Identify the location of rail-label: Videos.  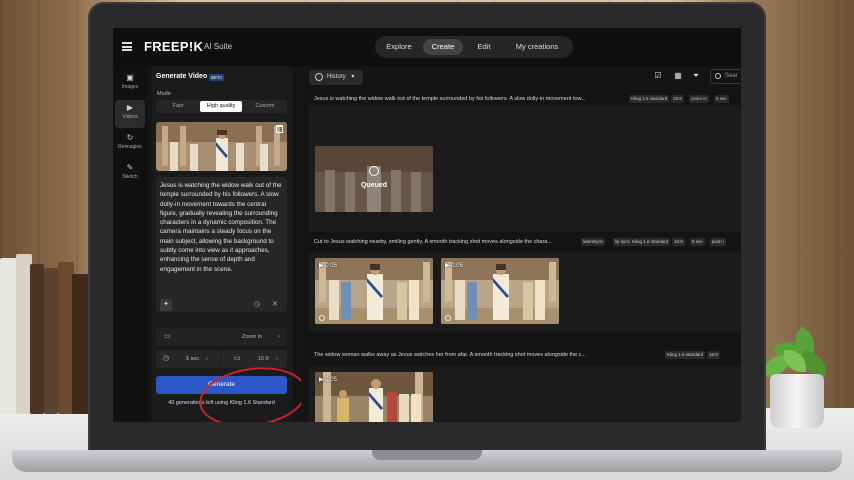
(130, 117).